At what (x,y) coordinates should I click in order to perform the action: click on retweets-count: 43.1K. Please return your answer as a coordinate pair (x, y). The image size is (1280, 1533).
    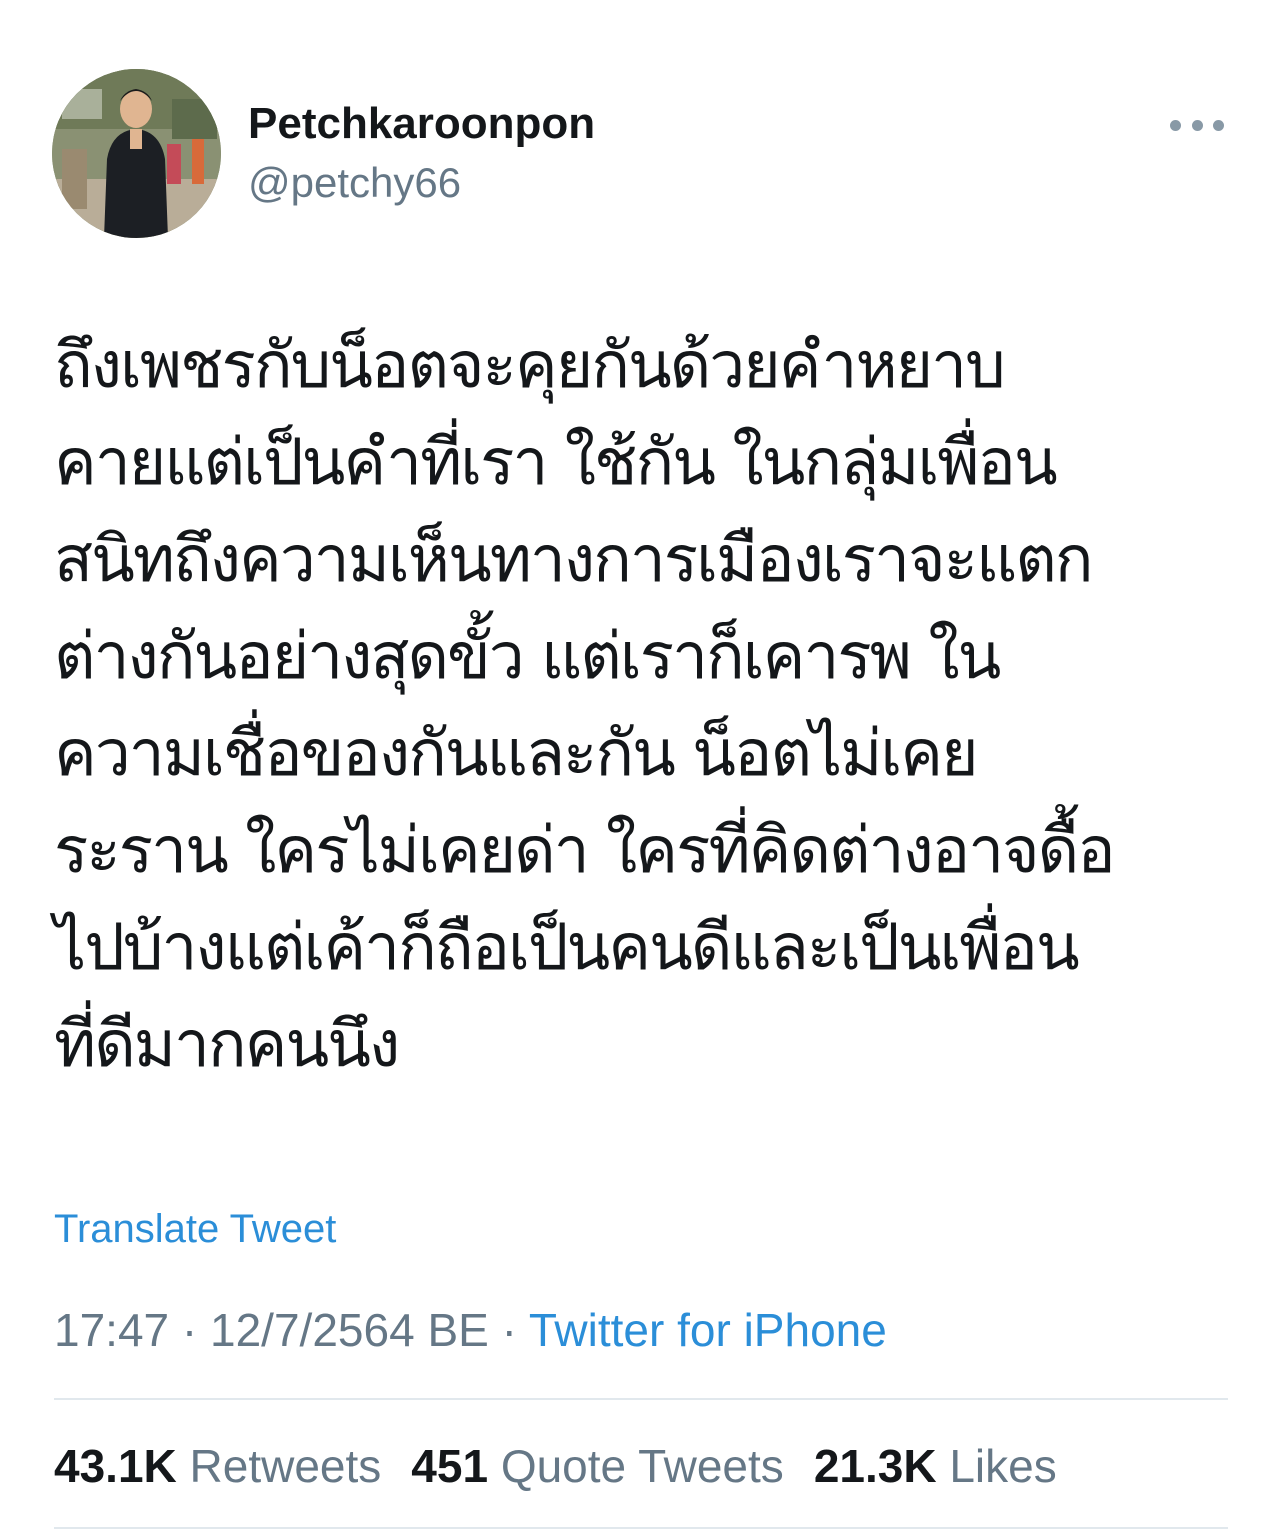
    Looking at the image, I should click on (115, 1466).